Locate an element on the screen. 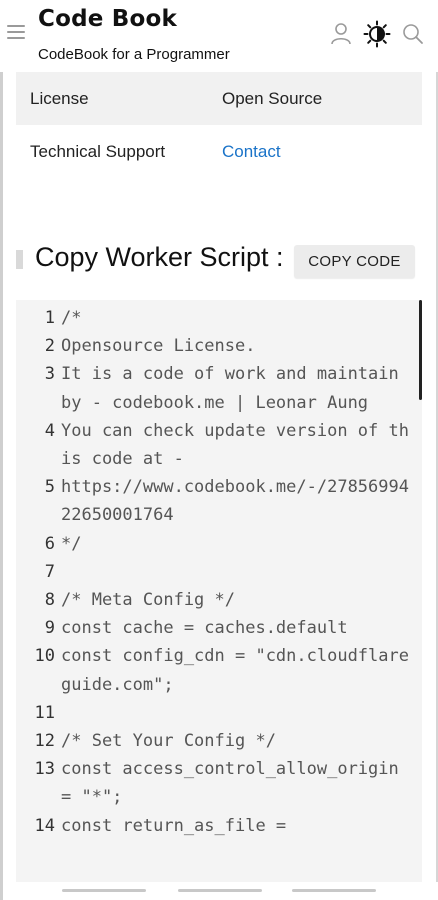  copy-code-button: COPY CODE is located at coordinates (354, 261).